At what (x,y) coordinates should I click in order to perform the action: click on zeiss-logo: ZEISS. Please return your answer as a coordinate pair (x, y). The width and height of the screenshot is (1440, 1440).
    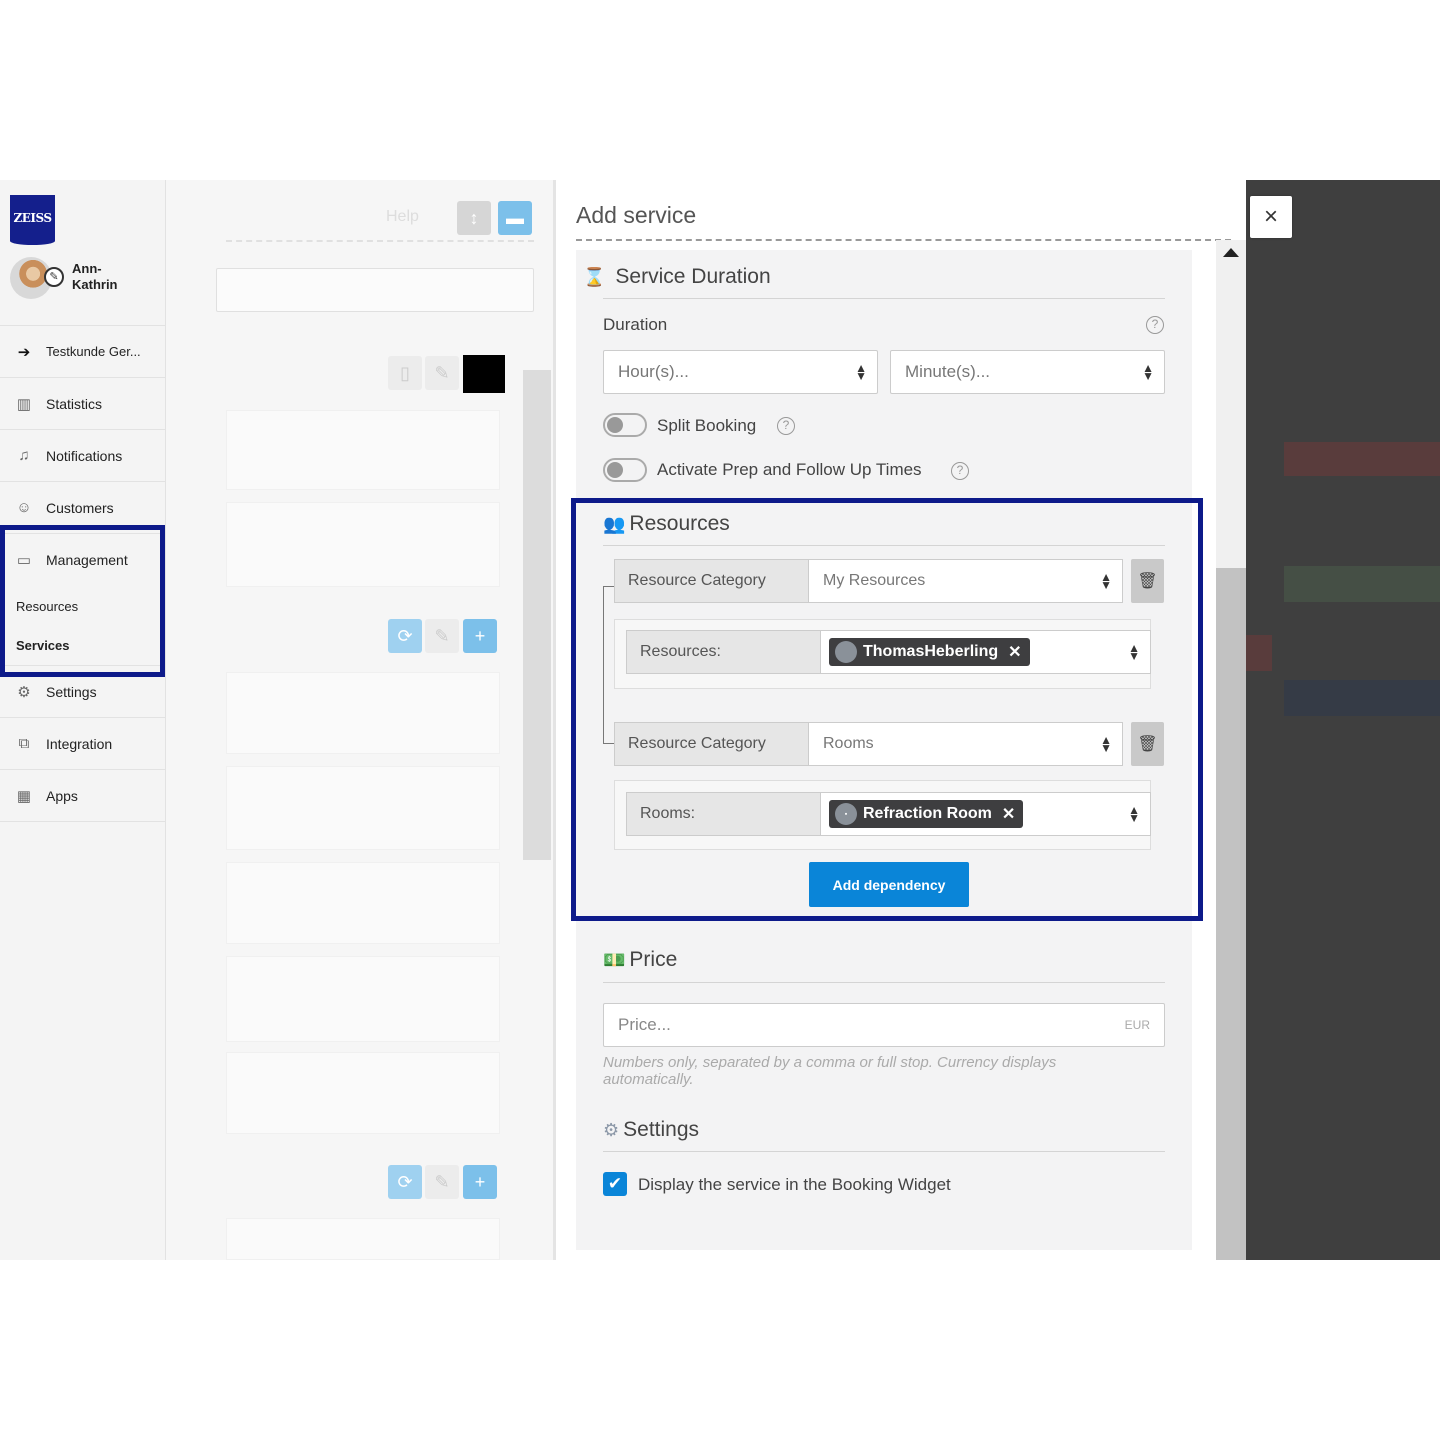
    Looking at the image, I should click on (32, 220).